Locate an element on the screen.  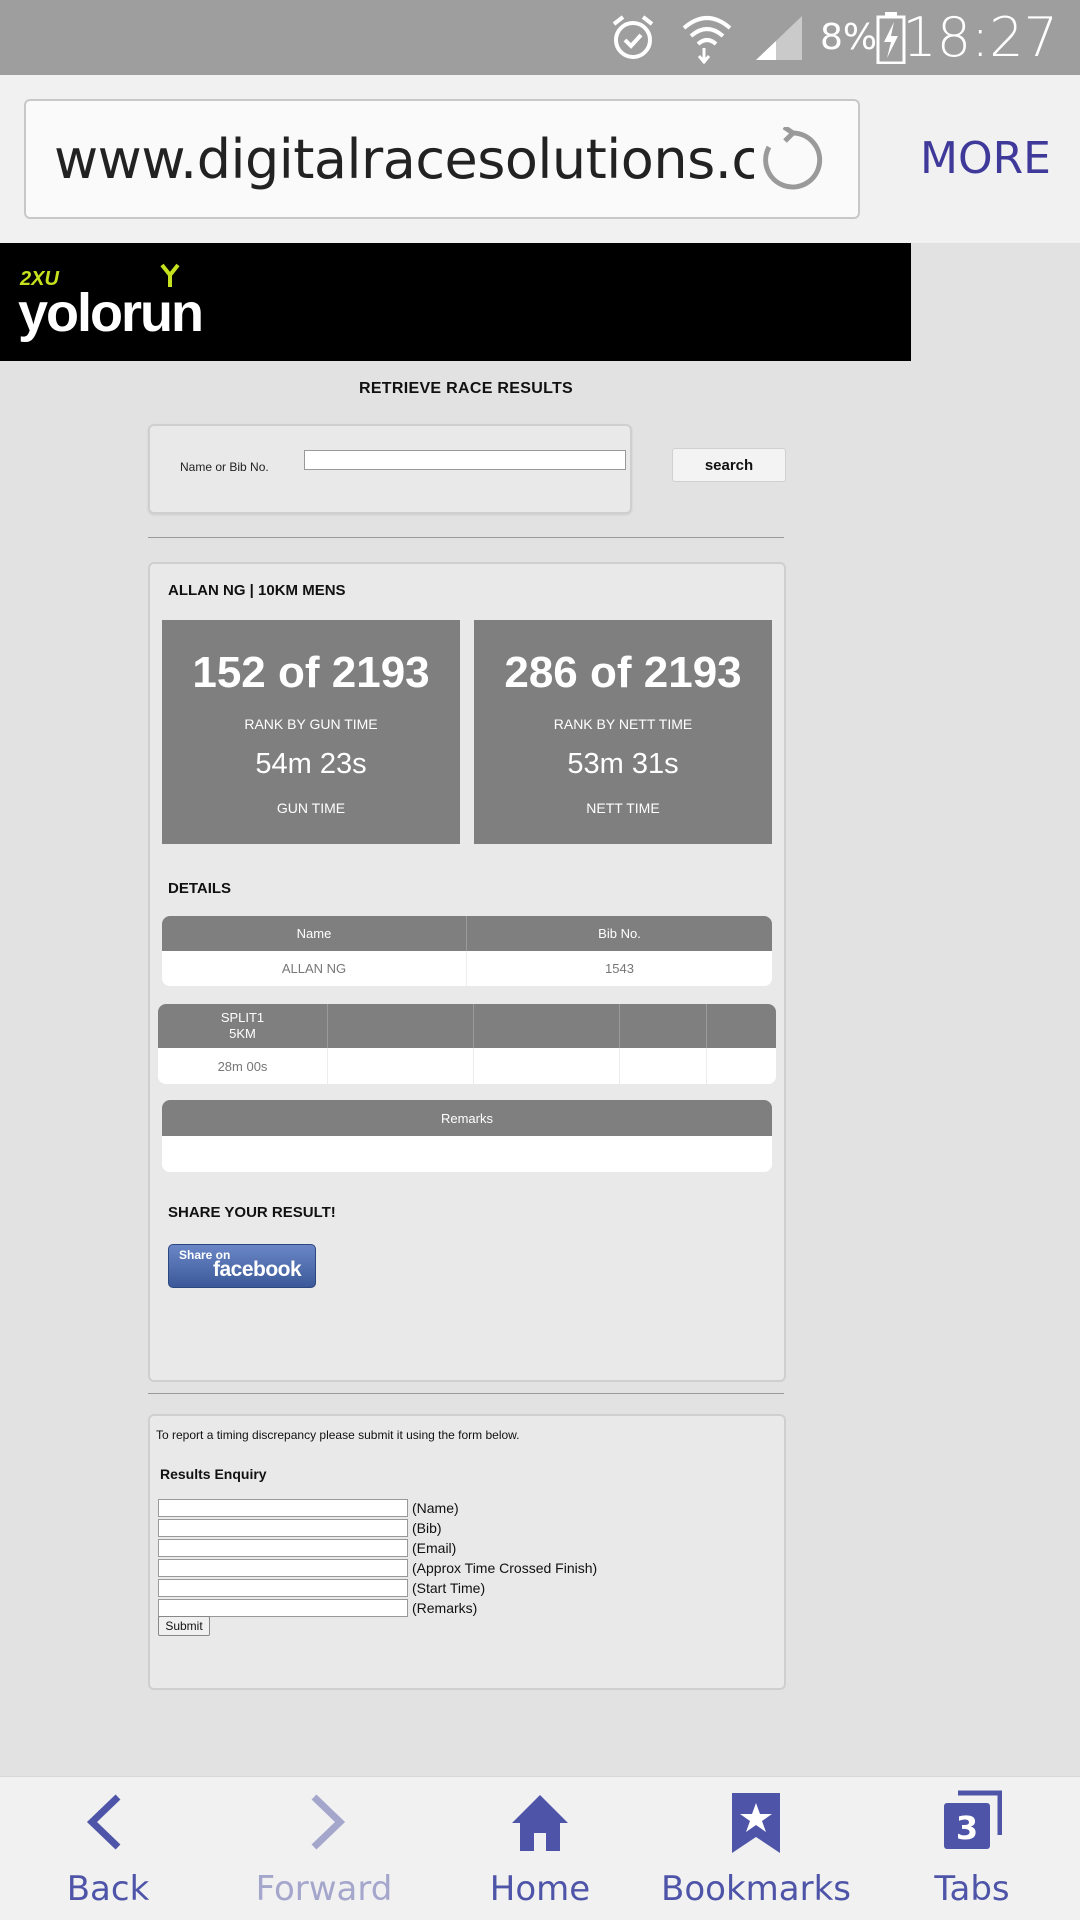
gun-time-label: GUN TIME is located at coordinates (311, 808).